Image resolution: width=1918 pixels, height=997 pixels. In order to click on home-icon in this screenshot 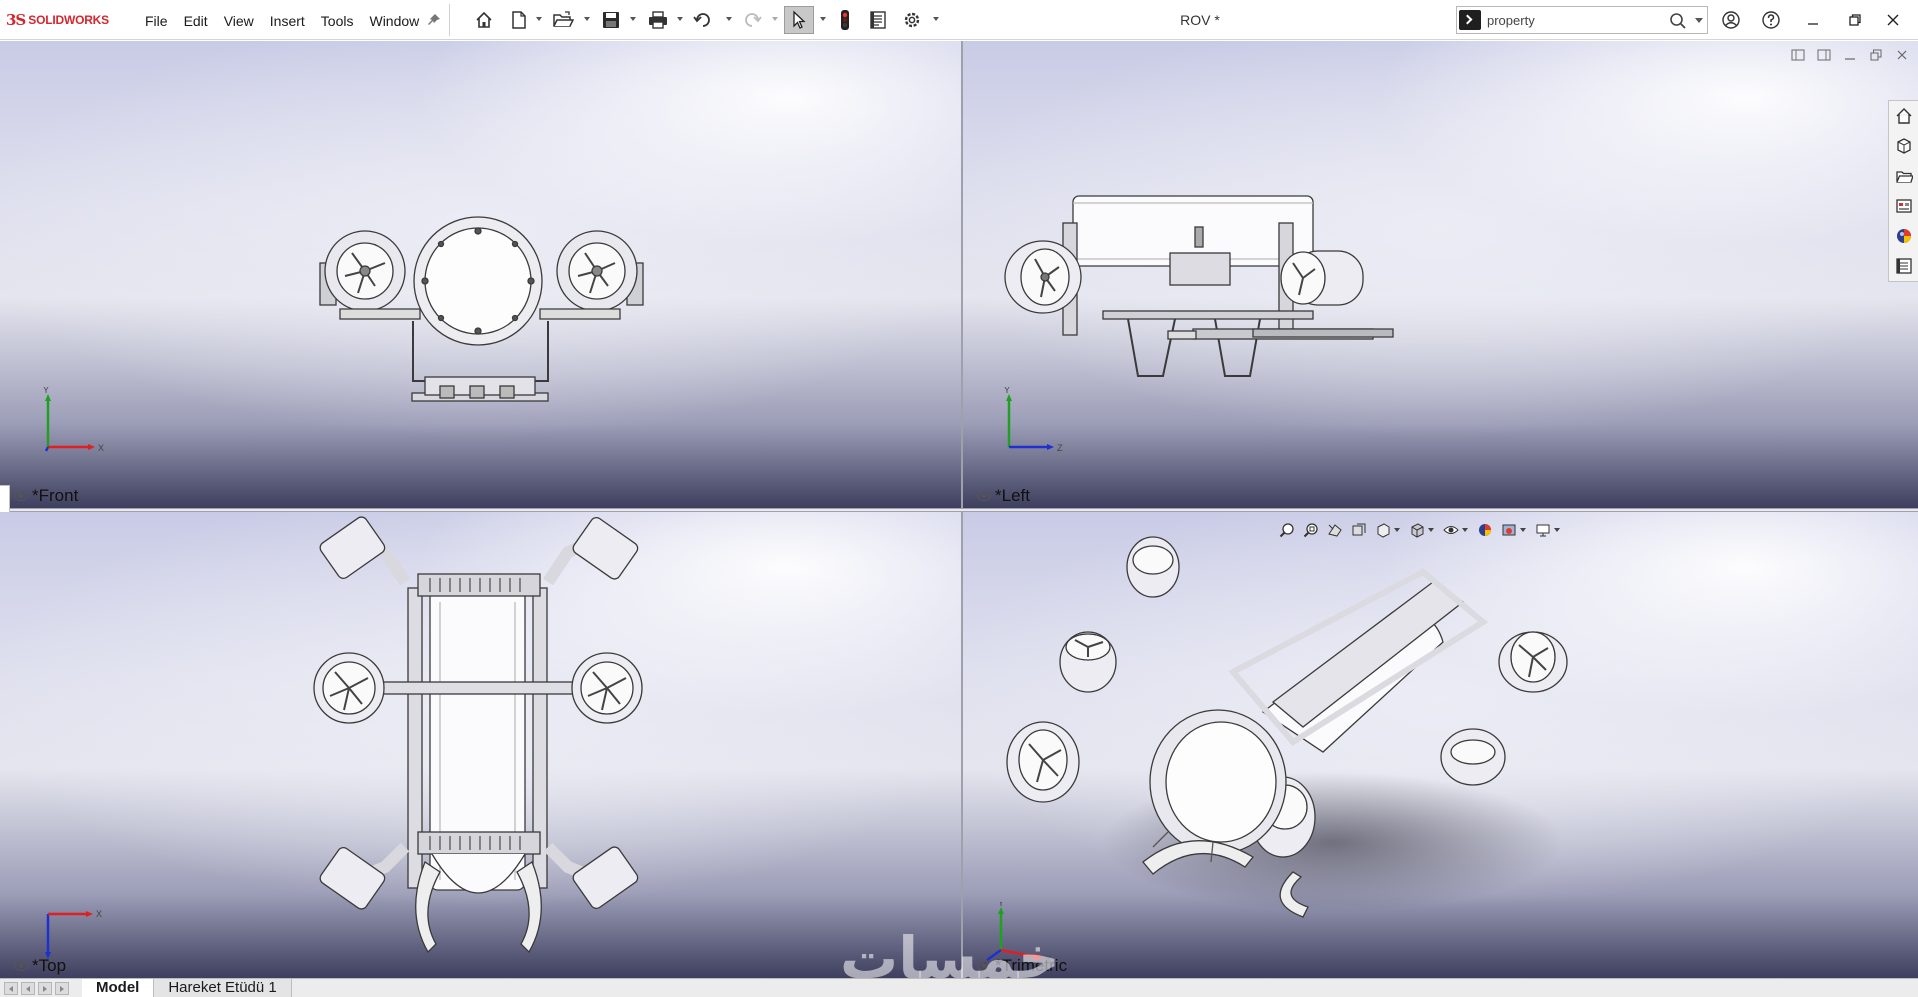, I will do `click(484, 20)`.